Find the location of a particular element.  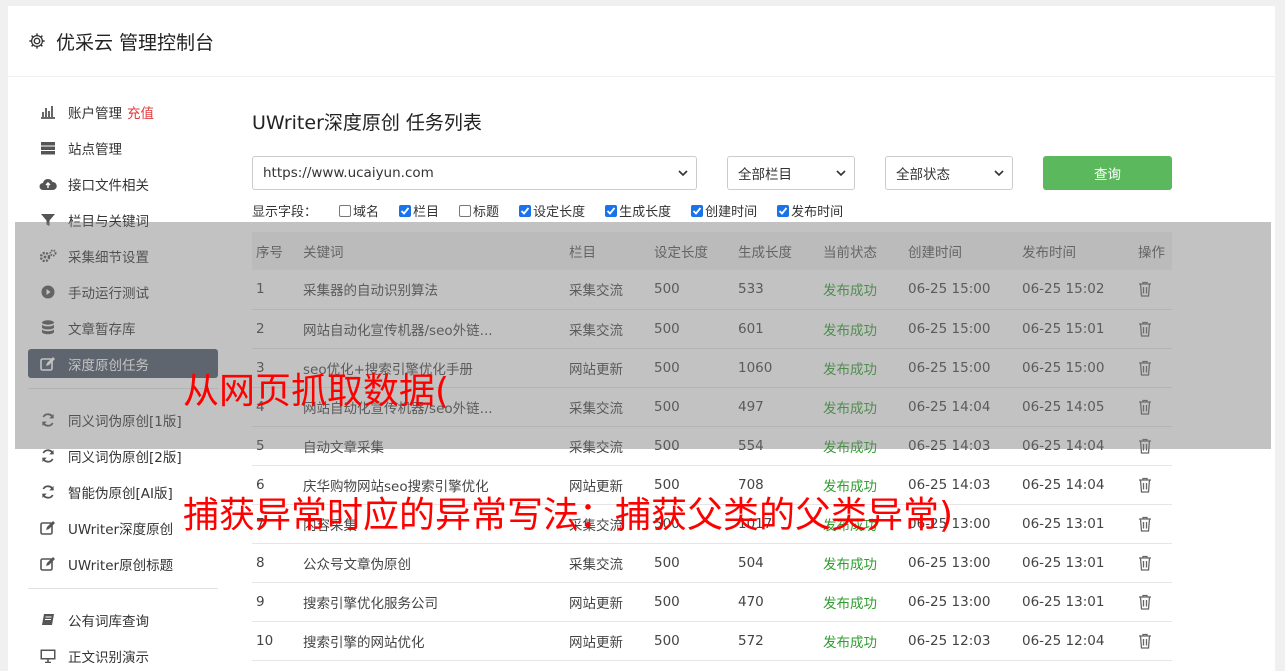

database-icon is located at coordinates (48, 328).